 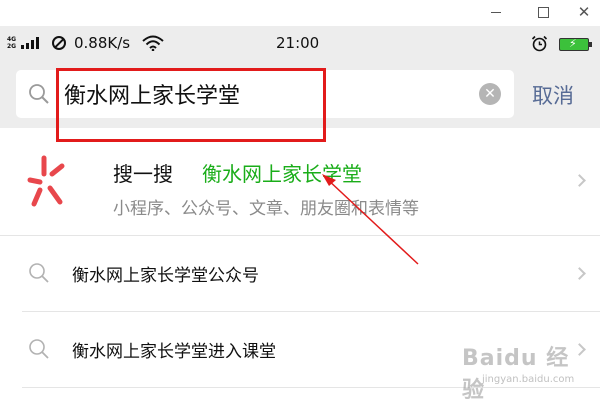 I want to click on clear-input-icon: ✕, so click(x=490, y=94).